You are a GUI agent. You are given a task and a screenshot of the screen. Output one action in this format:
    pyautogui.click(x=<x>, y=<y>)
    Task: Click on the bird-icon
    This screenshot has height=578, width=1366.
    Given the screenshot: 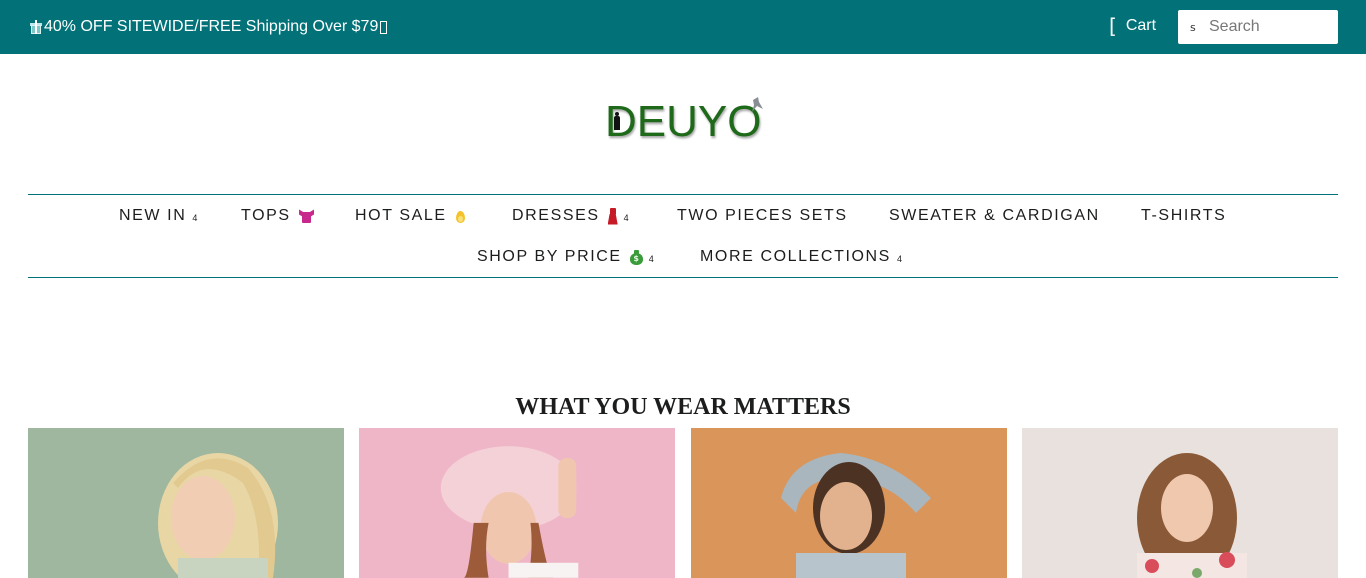 What is the action you would take?
    pyautogui.click(x=757, y=105)
    